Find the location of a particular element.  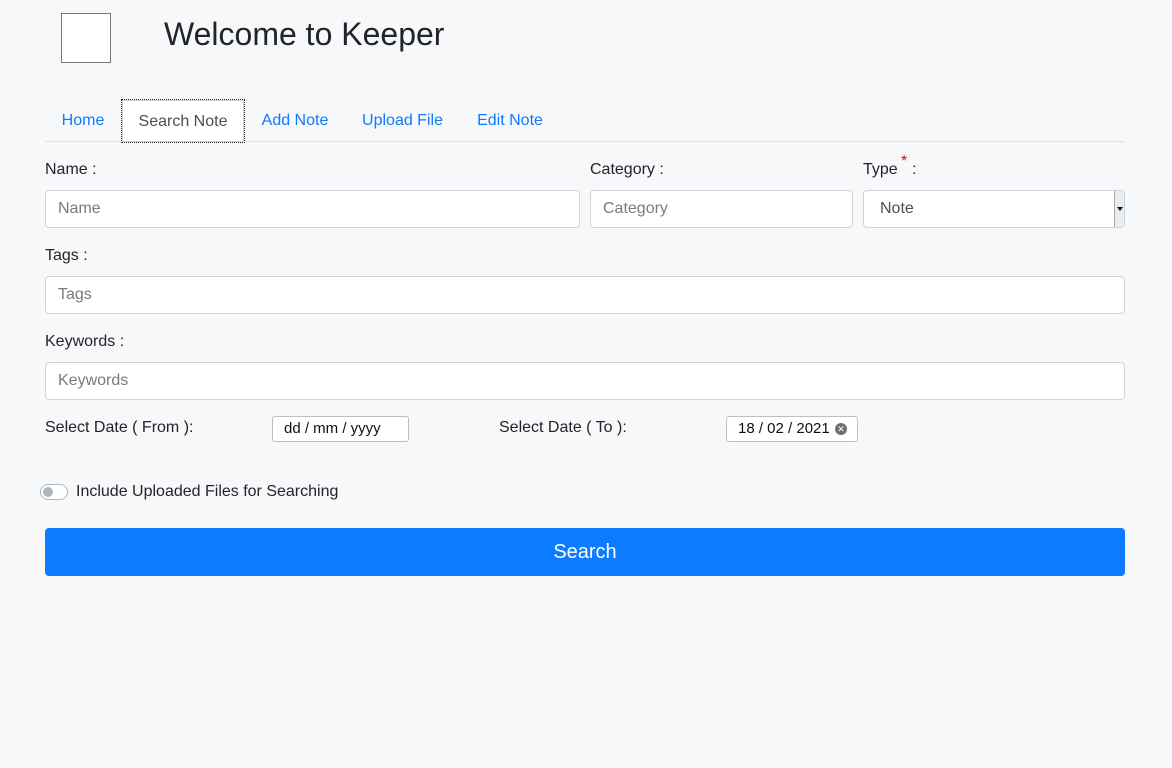

type-select: Note is located at coordinates (994, 209).